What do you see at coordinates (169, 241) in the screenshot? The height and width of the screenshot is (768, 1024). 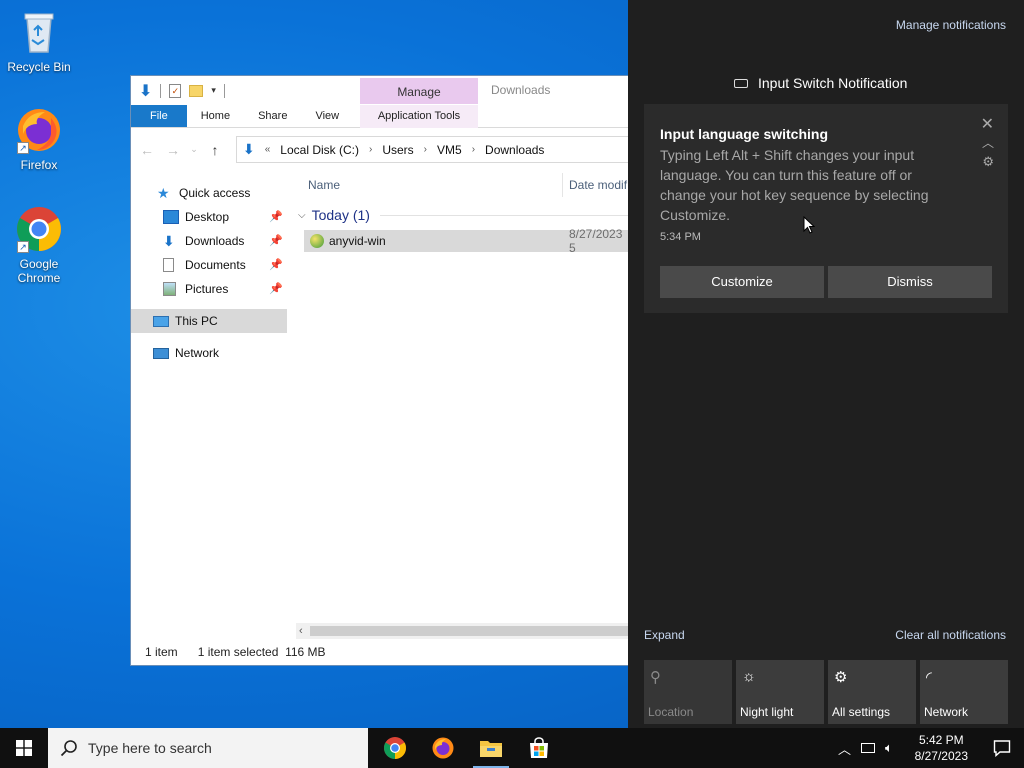 I see `downloads-icon: ⬇` at bounding box center [169, 241].